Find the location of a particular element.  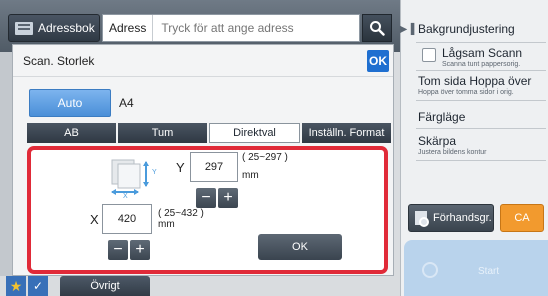

preview-icon is located at coordinates (422, 219).